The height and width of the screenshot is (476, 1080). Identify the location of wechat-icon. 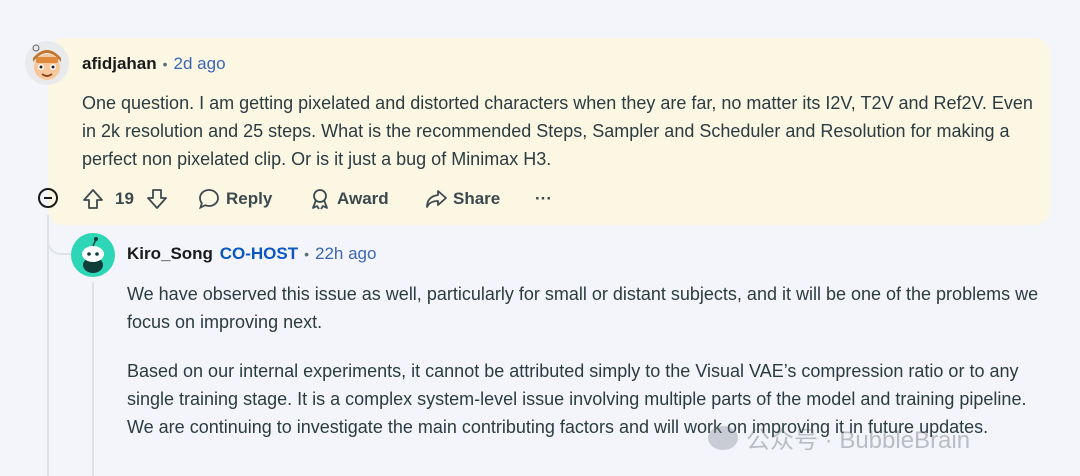
(723, 437).